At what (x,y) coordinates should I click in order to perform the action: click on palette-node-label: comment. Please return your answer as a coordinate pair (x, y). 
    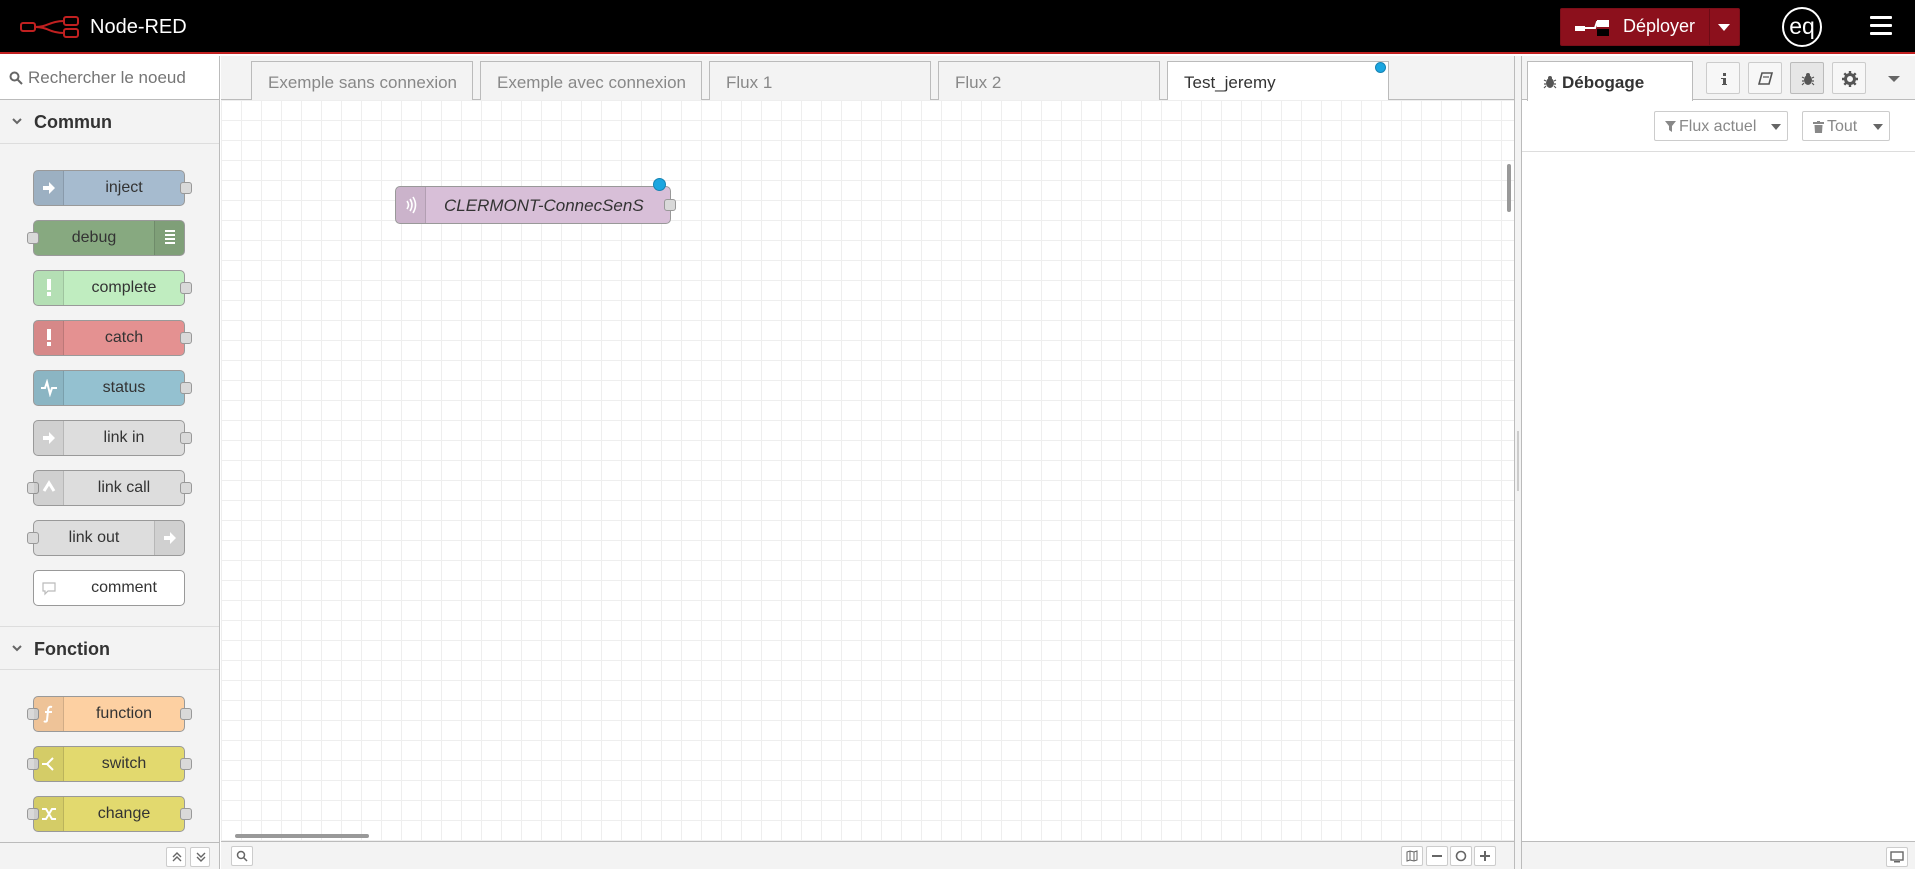
    Looking at the image, I should click on (124, 587).